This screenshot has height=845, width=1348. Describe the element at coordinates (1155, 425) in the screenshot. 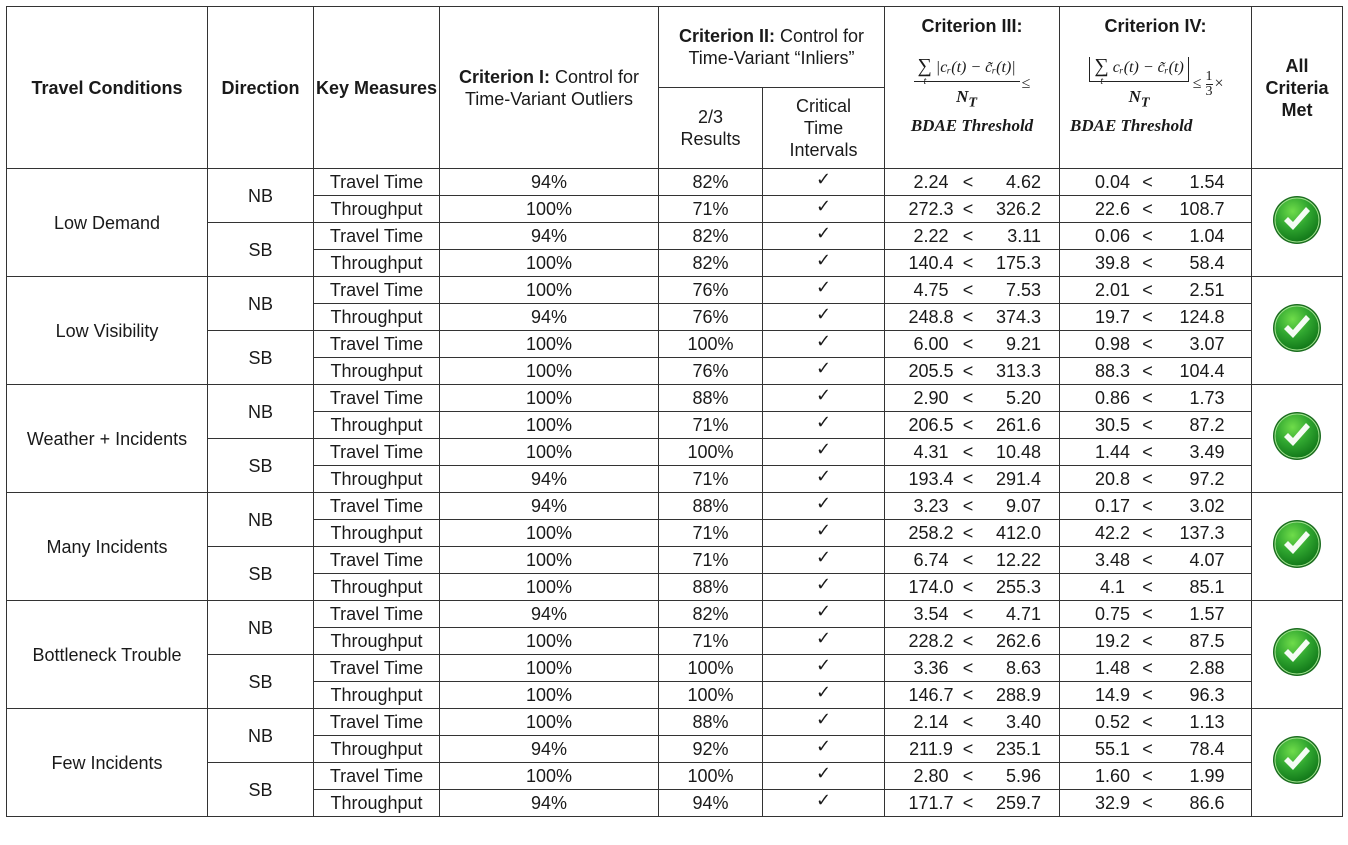

I see `criterion-4-comparison: 30.5 <87.2` at that location.